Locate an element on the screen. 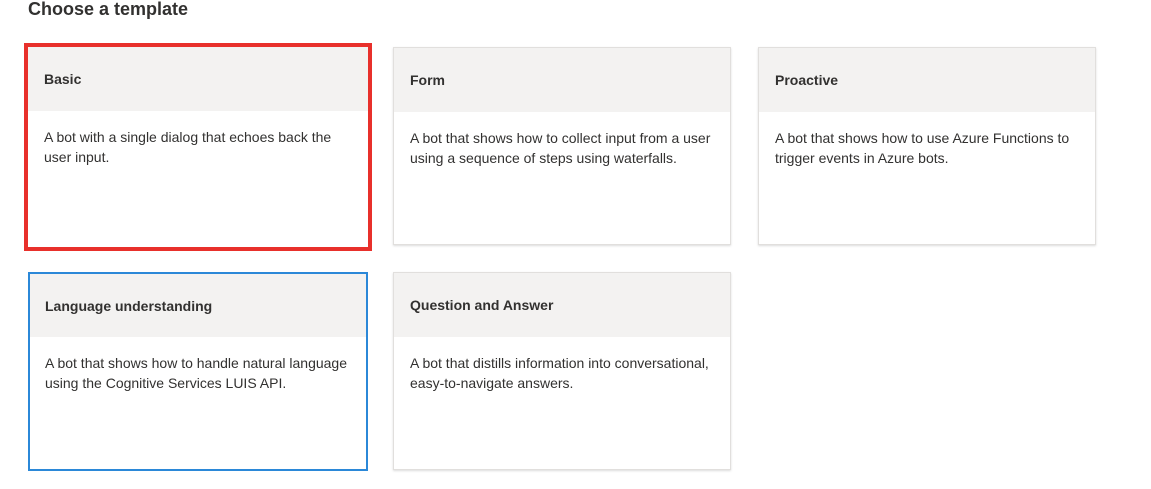 The image size is (1151, 489). template-card-title: Proactive is located at coordinates (927, 80).